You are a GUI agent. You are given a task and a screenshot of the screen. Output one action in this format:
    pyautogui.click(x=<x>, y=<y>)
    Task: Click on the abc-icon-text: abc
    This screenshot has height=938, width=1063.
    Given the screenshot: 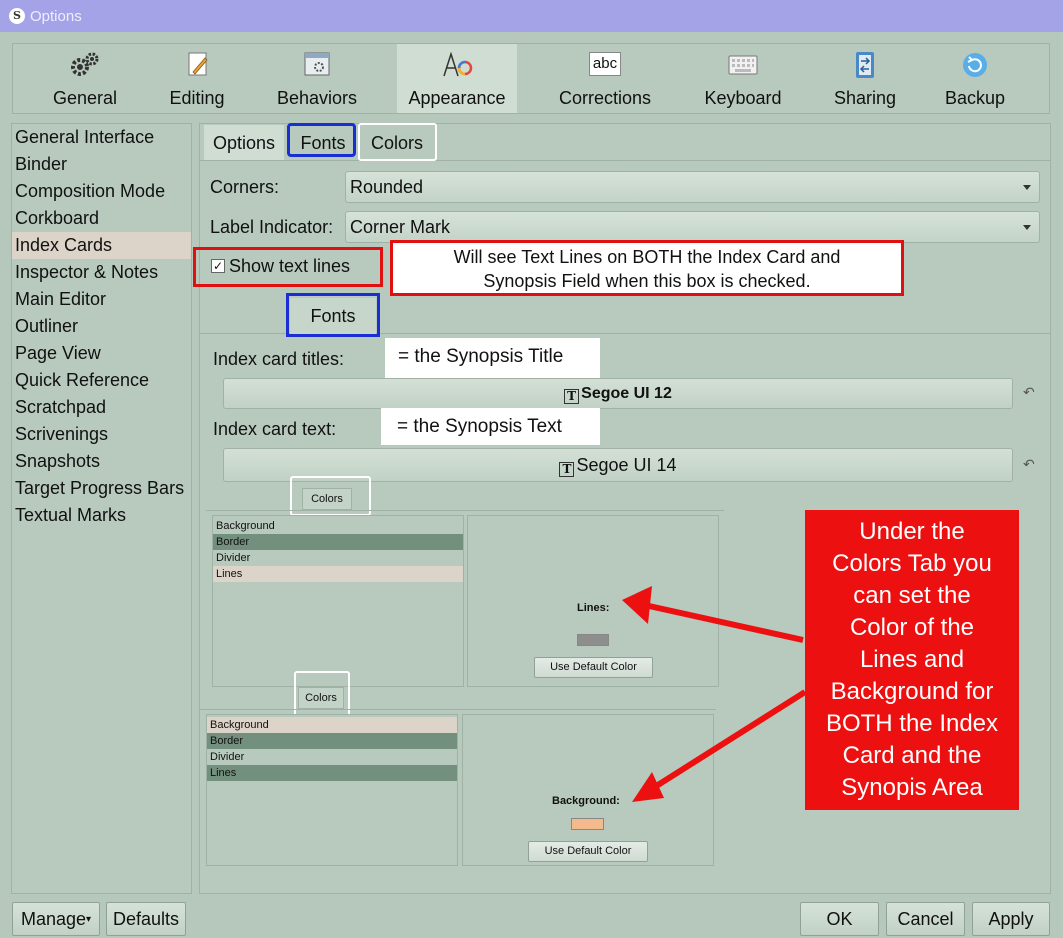 What is the action you would take?
    pyautogui.click(x=605, y=63)
    